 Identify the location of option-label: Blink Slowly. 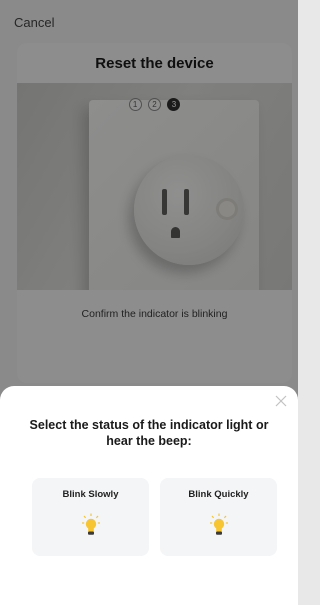
(90, 494).